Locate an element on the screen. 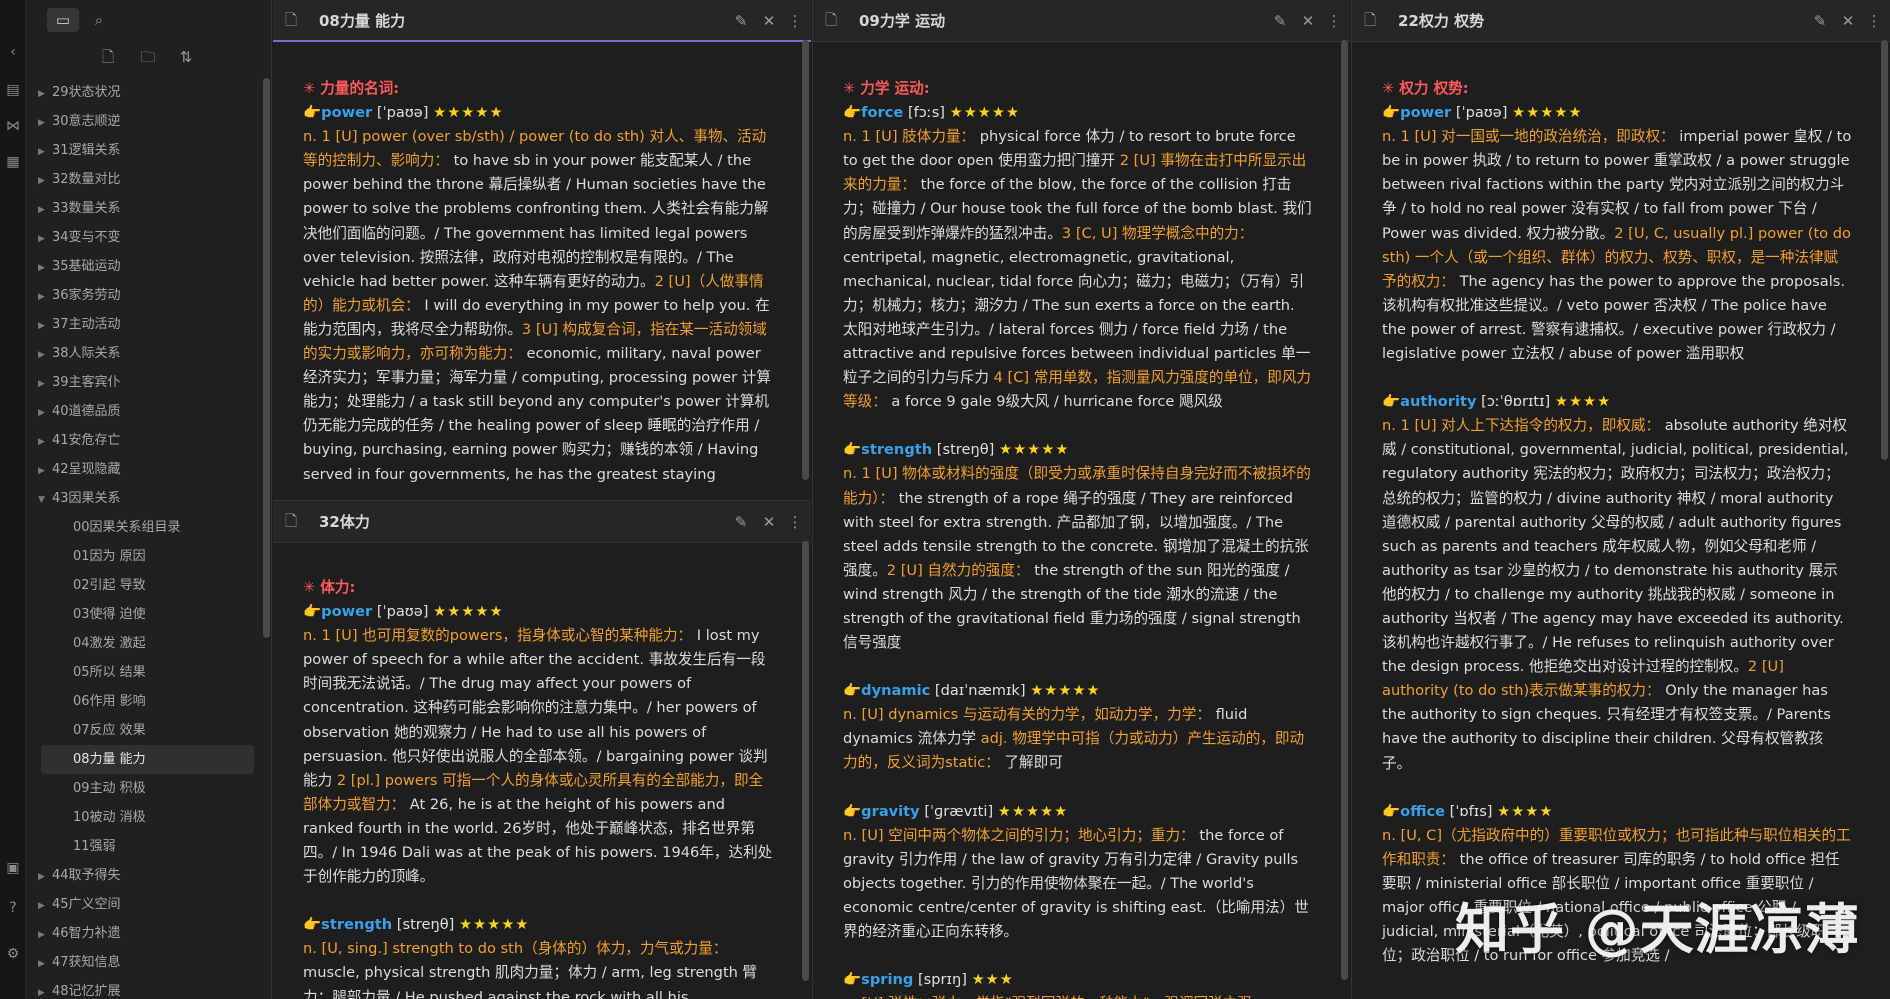 The image size is (1890, 999). definition-label: n. [U] 弹性；弹力，常指"强烈回弹的一种能力"，强调回弹之强 is located at coordinates (1047, 997).